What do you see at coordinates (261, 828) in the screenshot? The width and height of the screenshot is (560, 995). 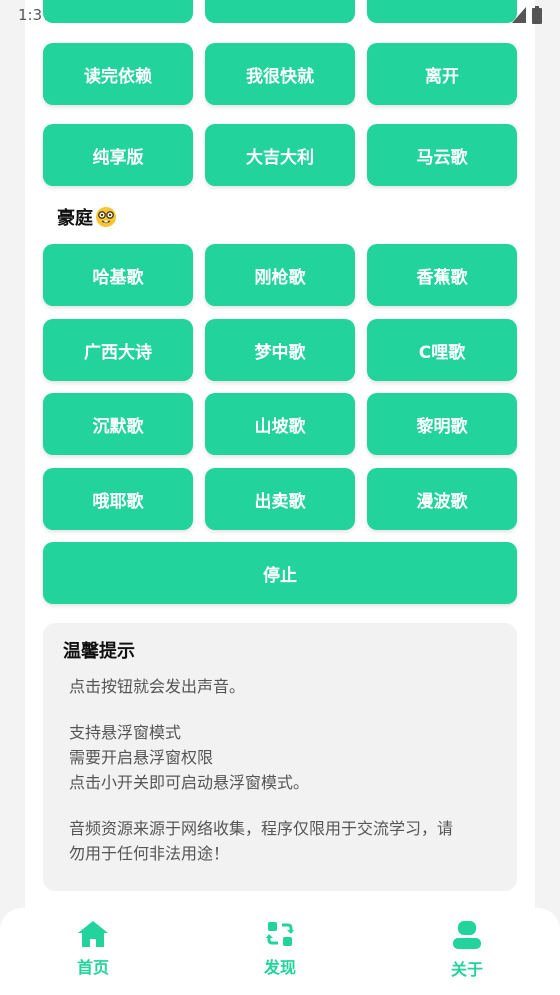 I see `tips-text: 音频资源来源于网络收集，程序仅限用于交流学习，请` at bounding box center [261, 828].